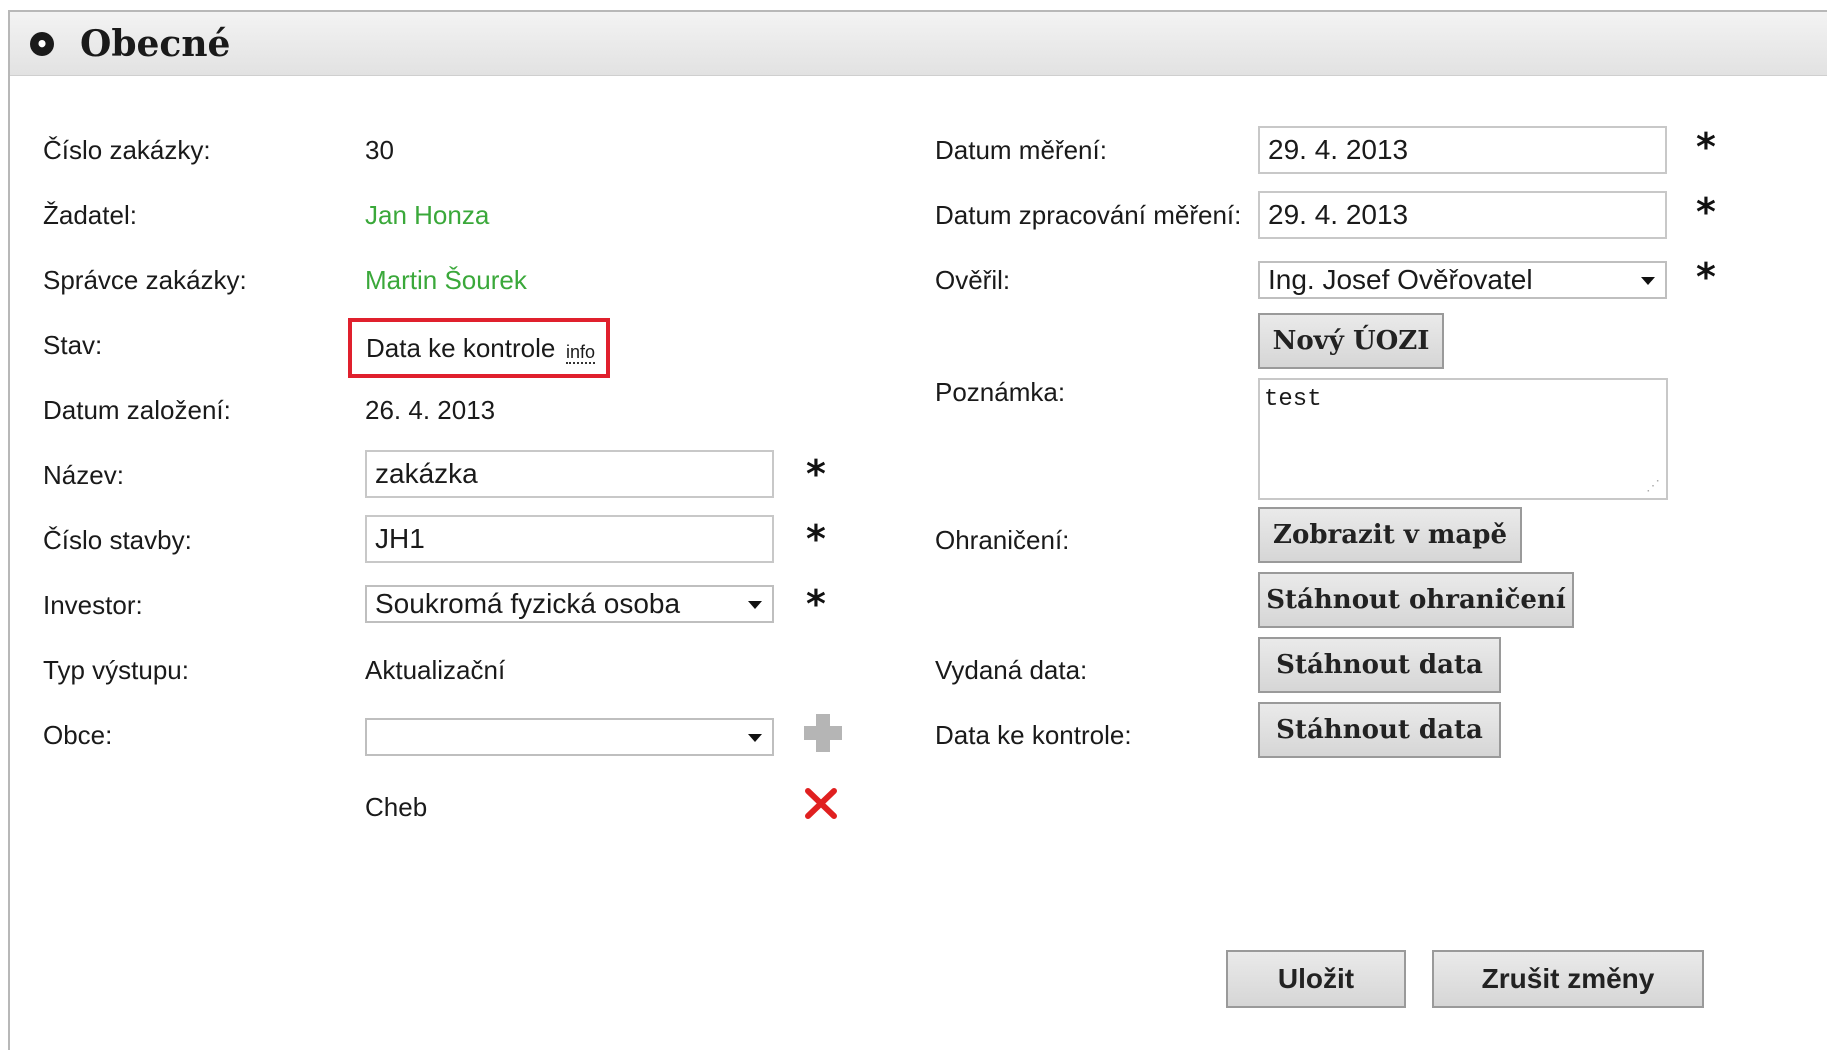 The width and height of the screenshot is (1827, 1050). Describe the element at coordinates (1379, 730) in the screenshot. I see `download-data-to-check-button: Stáhnout data` at that location.